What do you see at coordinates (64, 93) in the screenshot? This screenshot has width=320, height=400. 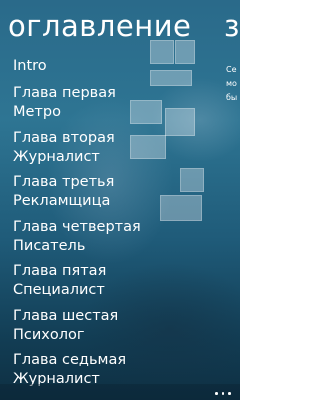 I see `toc-item-chapter-label: Глава первая` at bounding box center [64, 93].